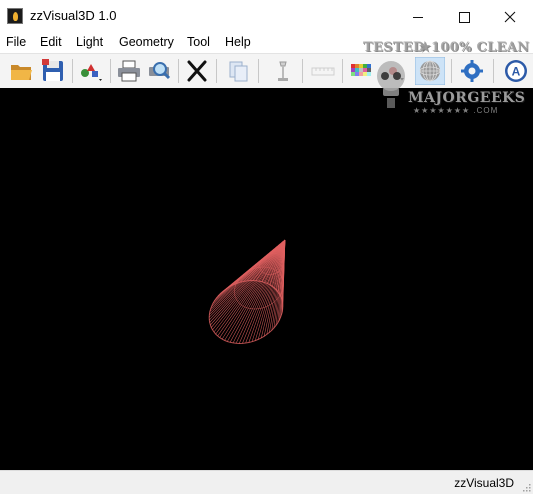  I want to click on resize-grip-icon, so click(526, 487).